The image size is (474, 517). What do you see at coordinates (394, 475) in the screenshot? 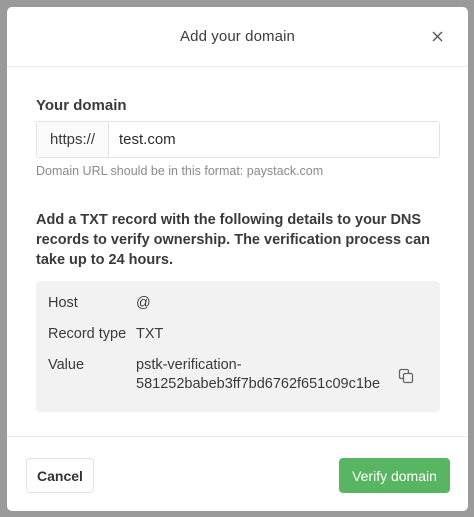
I see `verify-domain-button: Verify domain` at bounding box center [394, 475].